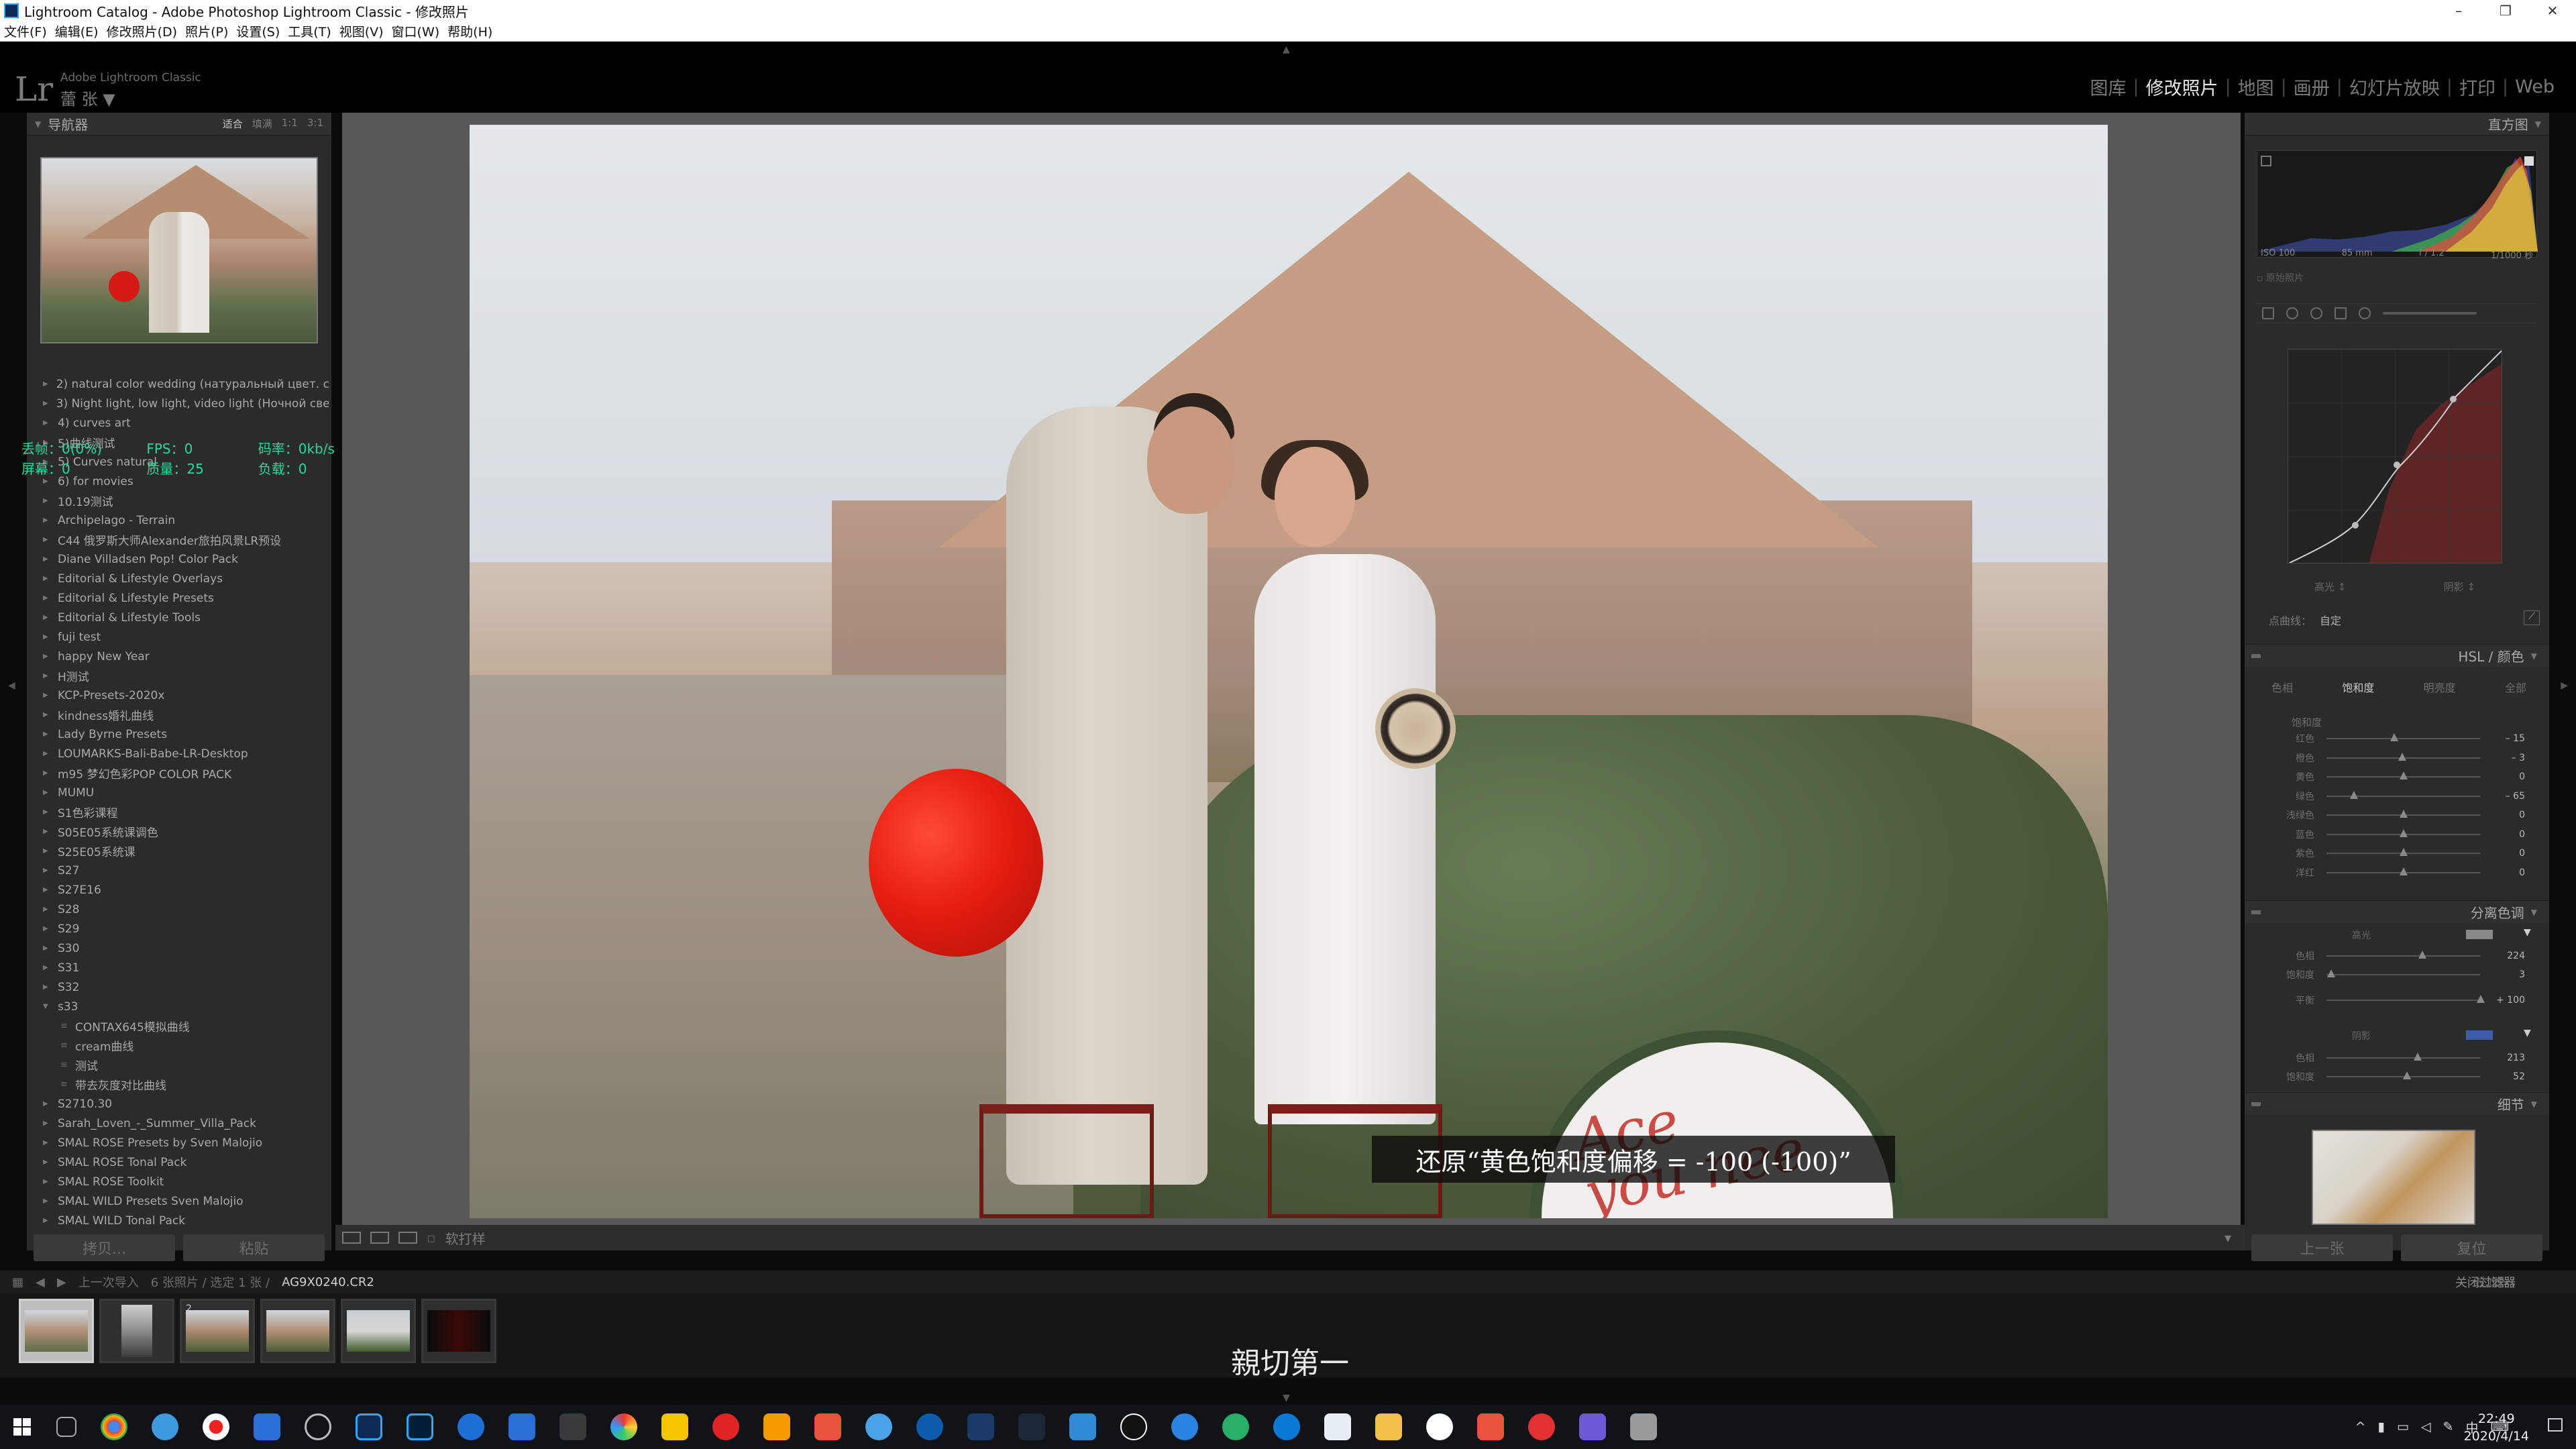  What do you see at coordinates (328, 1282) in the screenshot?
I see `current-filename: AG9X0240.CR2` at bounding box center [328, 1282].